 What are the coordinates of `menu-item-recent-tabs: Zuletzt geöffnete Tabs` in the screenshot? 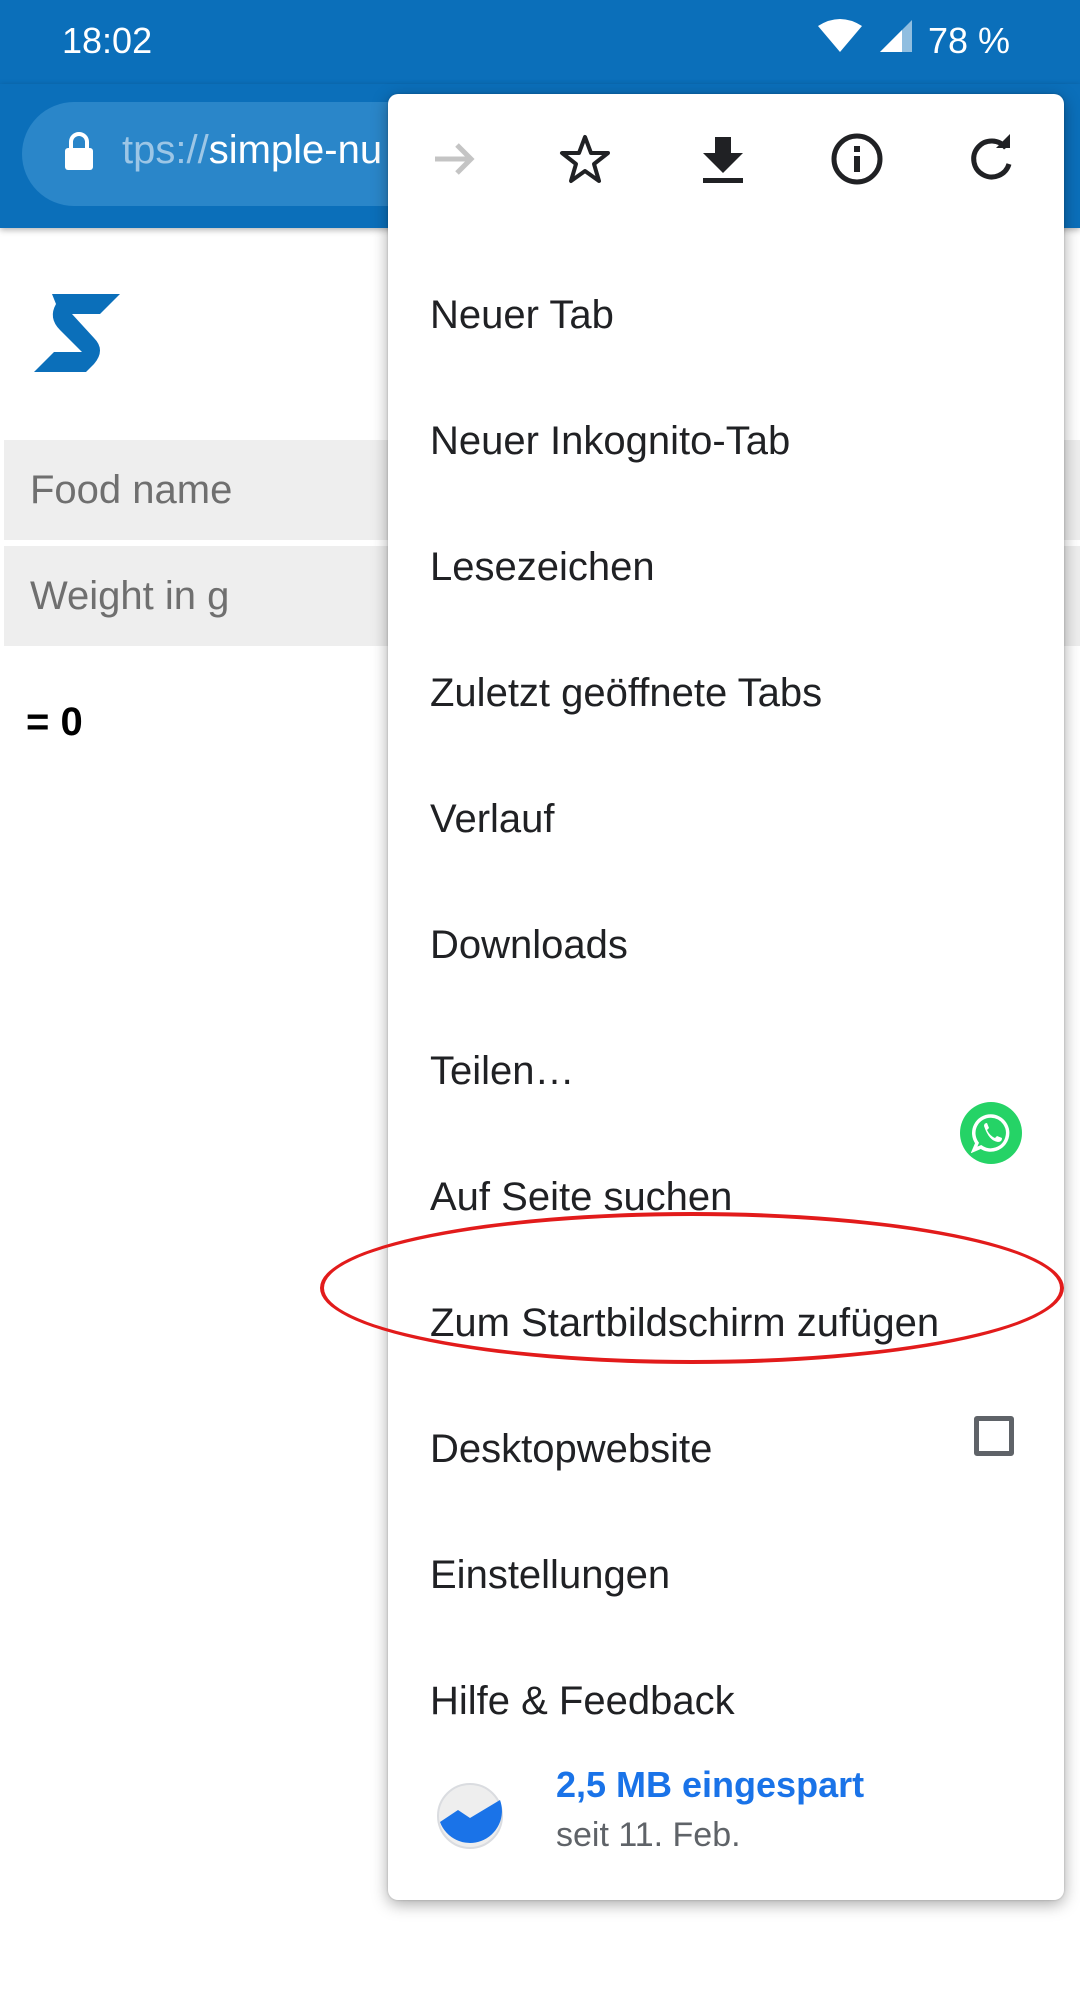 It's located at (730, 693).